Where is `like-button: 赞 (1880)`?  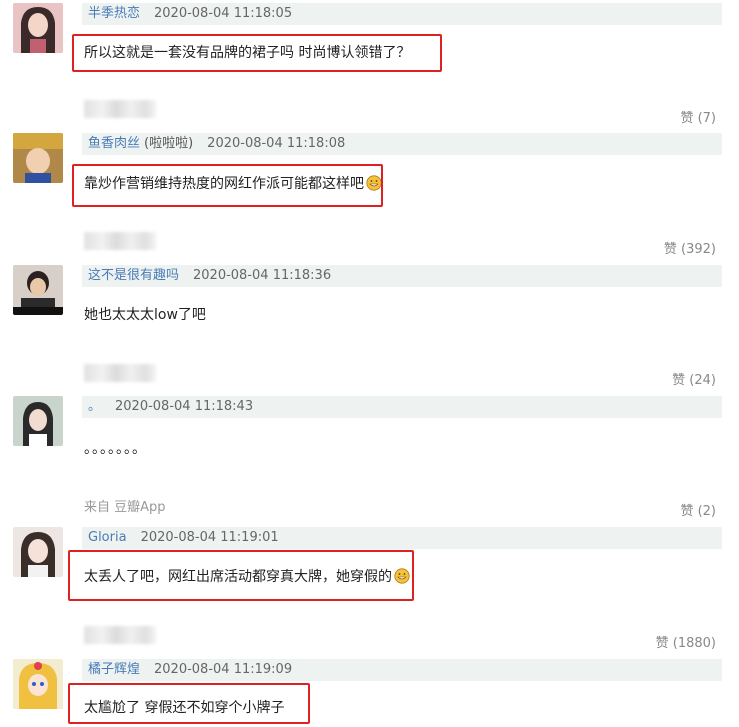
like-button: 赞 (1880) is located at coordinates (686, 641).